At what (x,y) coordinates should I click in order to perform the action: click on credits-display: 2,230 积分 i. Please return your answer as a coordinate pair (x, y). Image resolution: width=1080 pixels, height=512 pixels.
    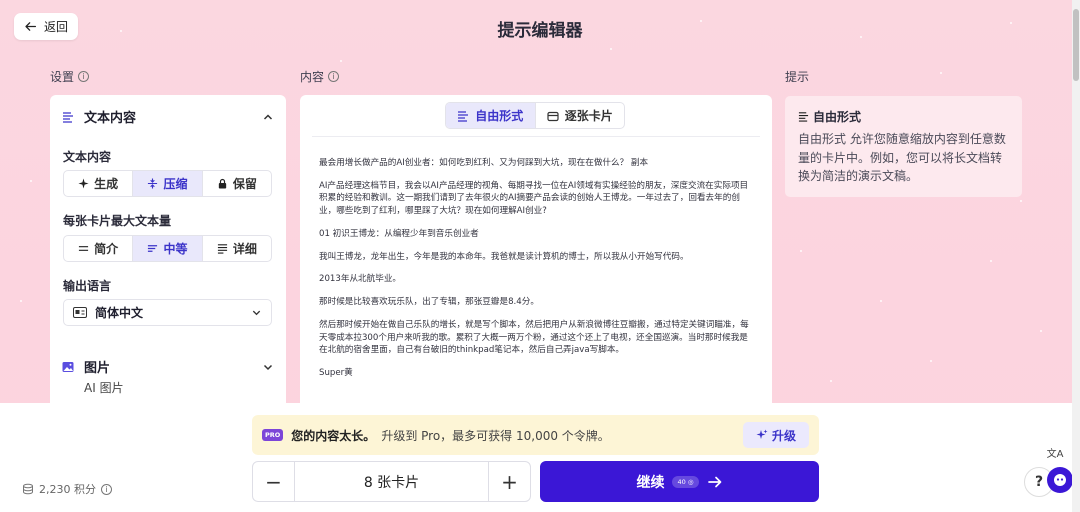
    Looking at the image, I should click on (67, 489).